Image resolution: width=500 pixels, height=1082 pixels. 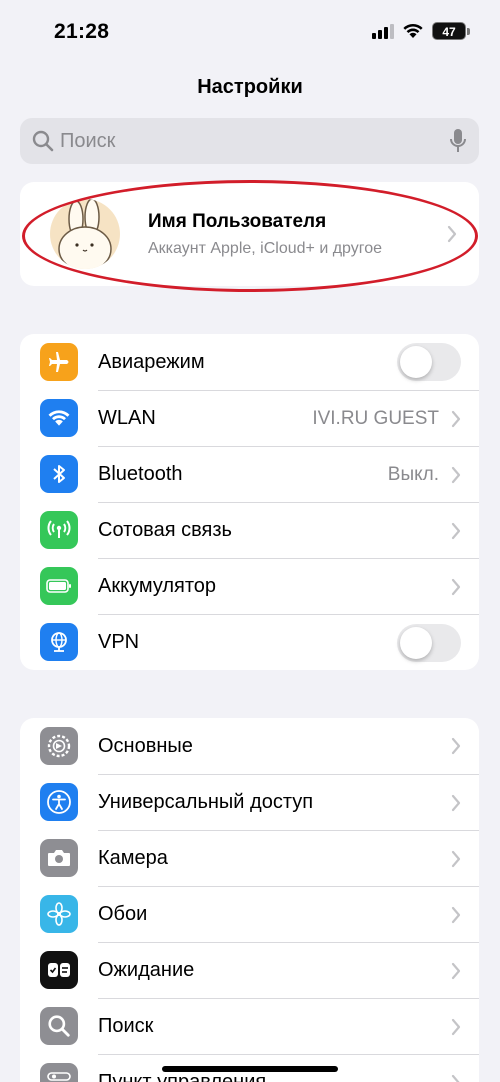 What do you see at coordinates (249, 418) in the screenshot?
I see `settings-row-wlan: WLAN IVI.RU GUEST` at bounding box center [249, 418].